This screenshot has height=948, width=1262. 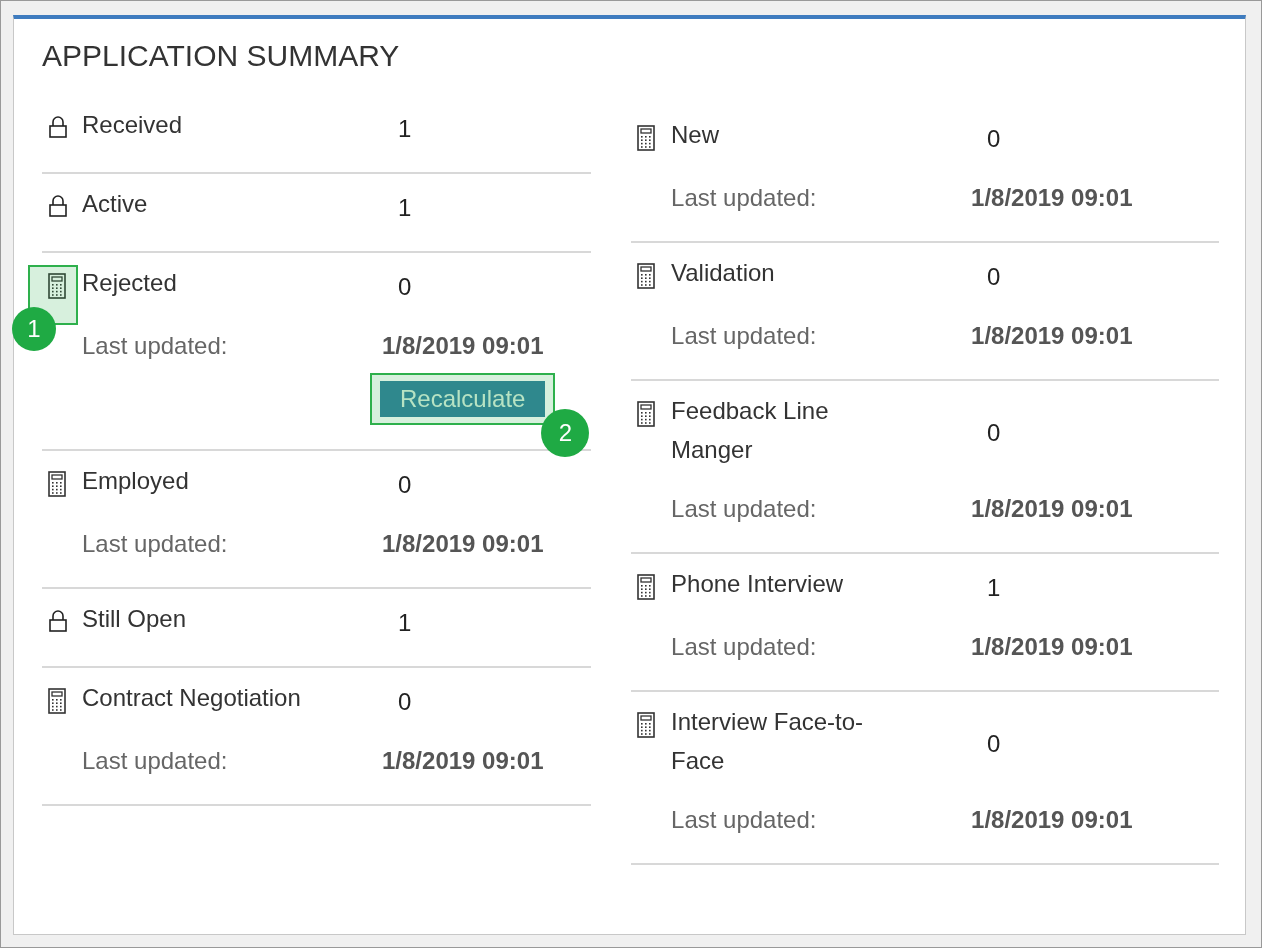 What do you see at coordinates (565, 433) in the screenshot?
I see `step-badge: 2` at bounding box center [565, 433].